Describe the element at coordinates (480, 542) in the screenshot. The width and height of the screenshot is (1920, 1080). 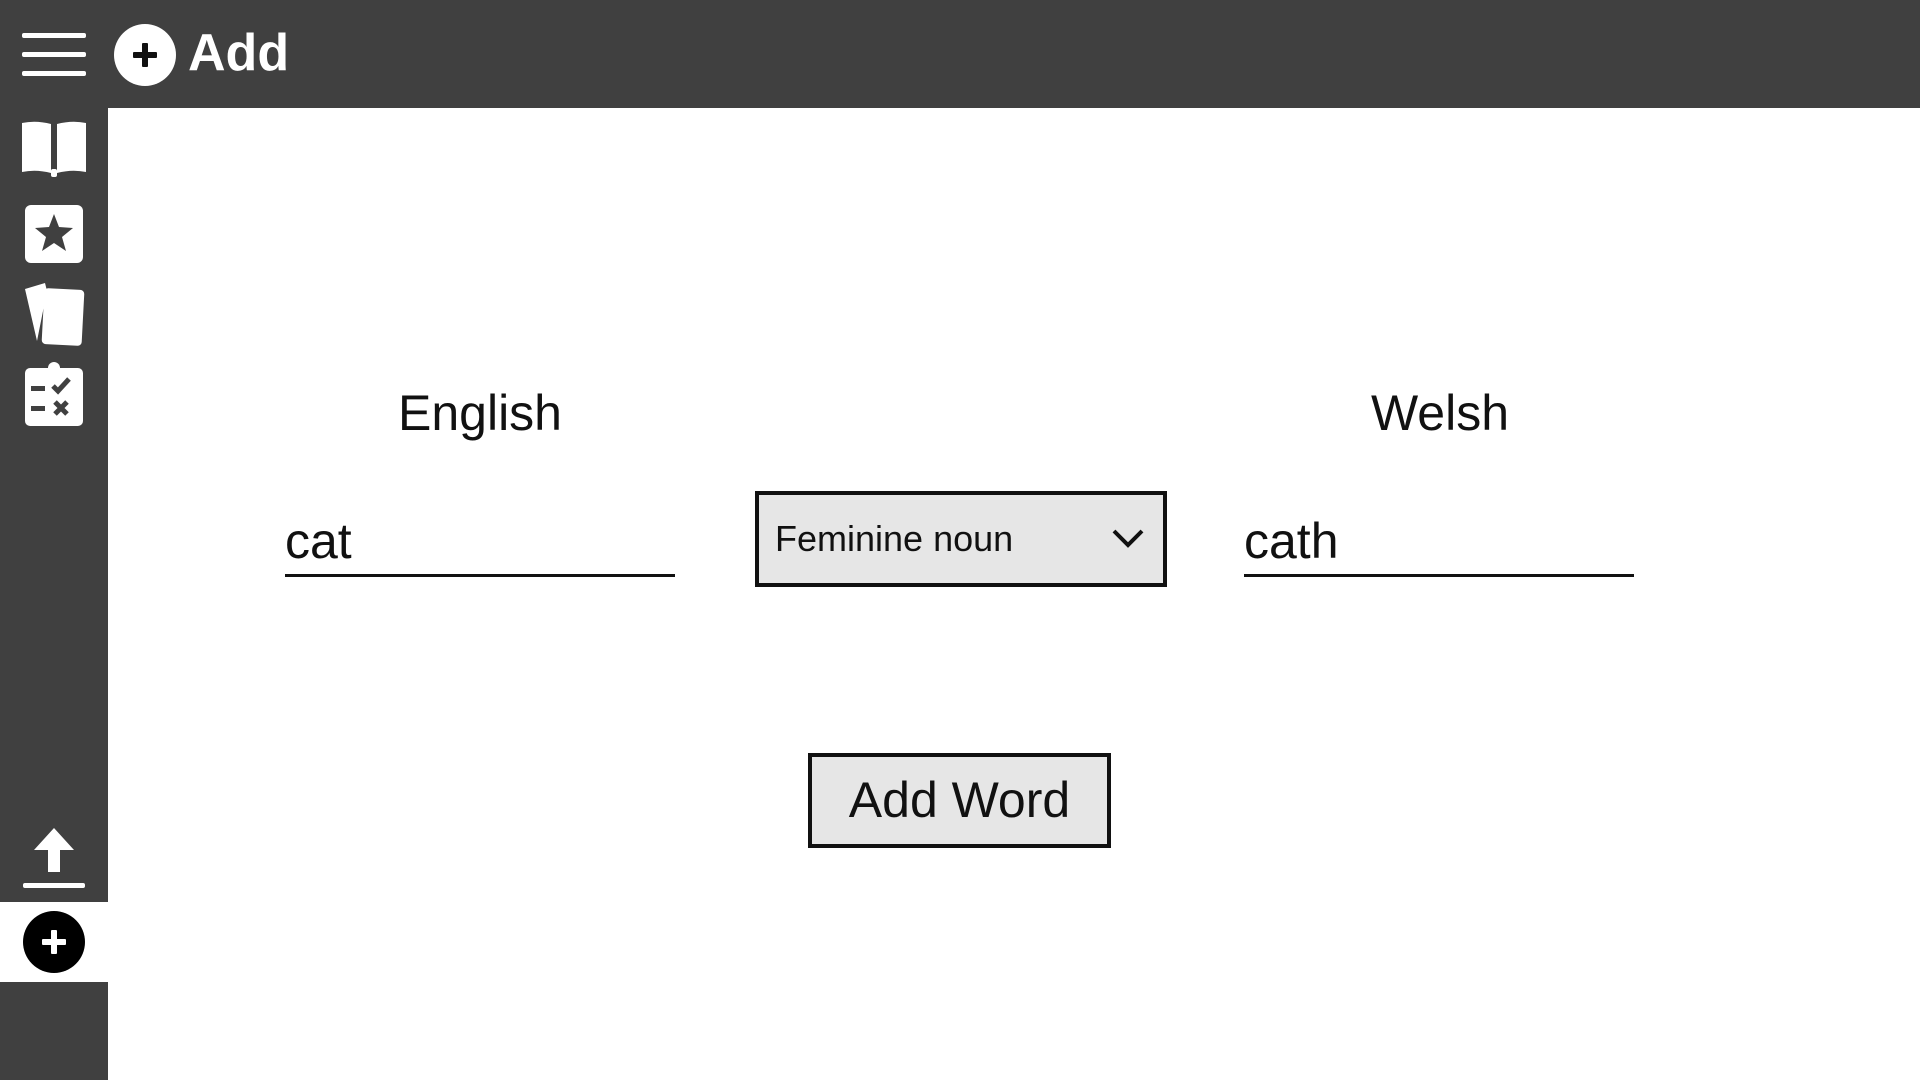
I see `english-input` at that location.